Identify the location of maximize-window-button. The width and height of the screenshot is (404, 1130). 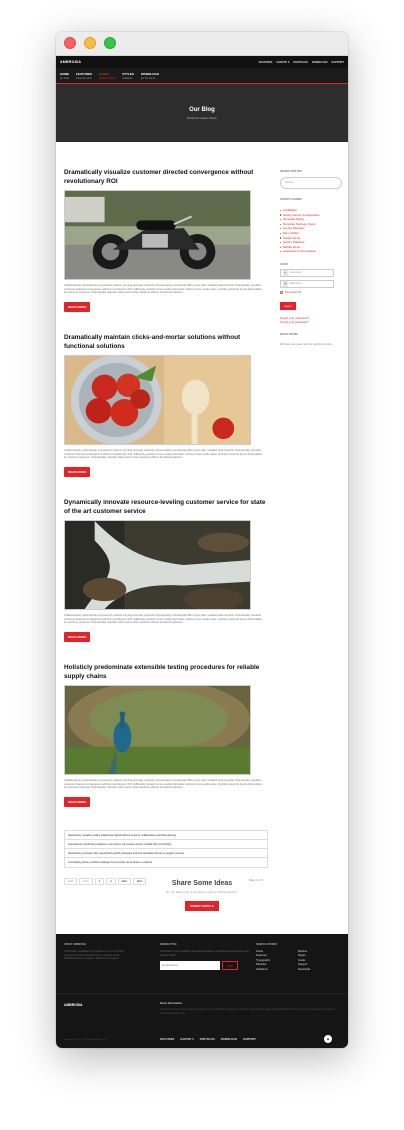
(110, 43).